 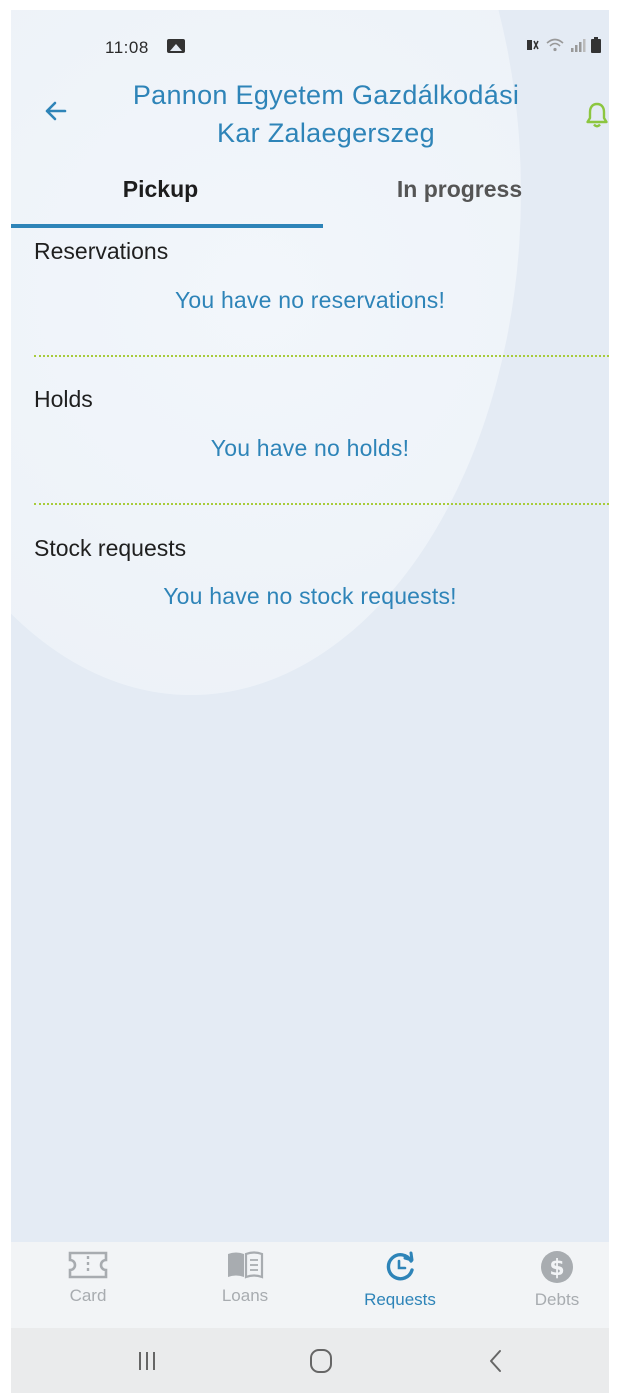 I want to click on nav-card: Card, so click(x=88, y=1278).